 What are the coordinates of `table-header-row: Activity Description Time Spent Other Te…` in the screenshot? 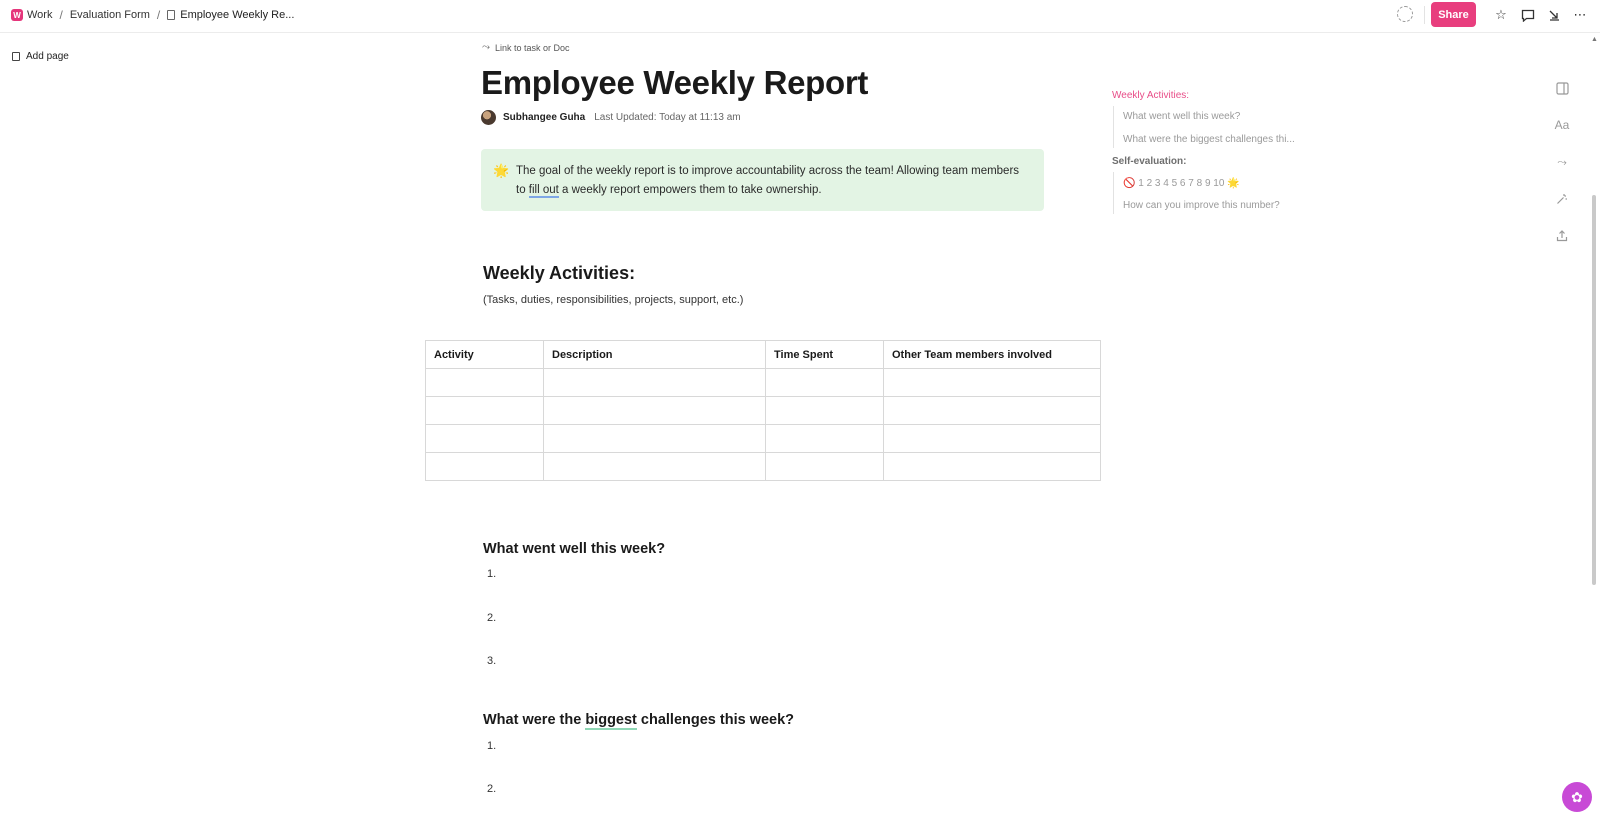 It's located at (763, 354).